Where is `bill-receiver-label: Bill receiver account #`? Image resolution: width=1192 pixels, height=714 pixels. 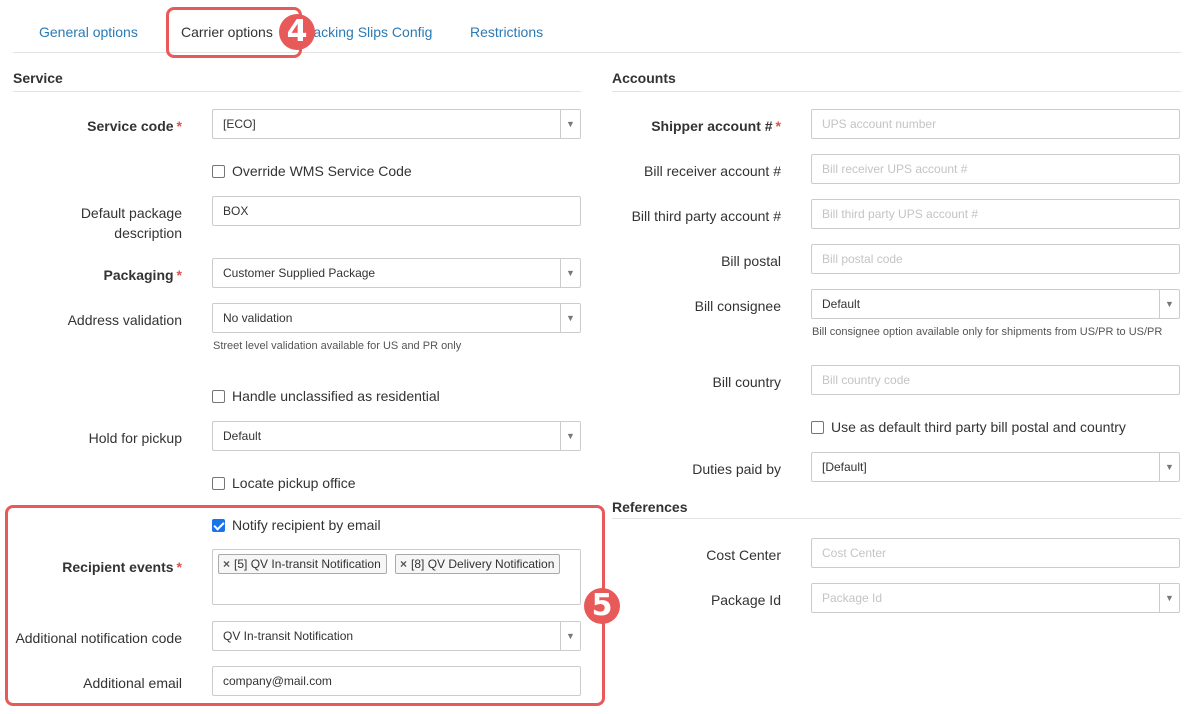 bill-receiver-label: Bill receiver account # is located at coordinates (712, 171).